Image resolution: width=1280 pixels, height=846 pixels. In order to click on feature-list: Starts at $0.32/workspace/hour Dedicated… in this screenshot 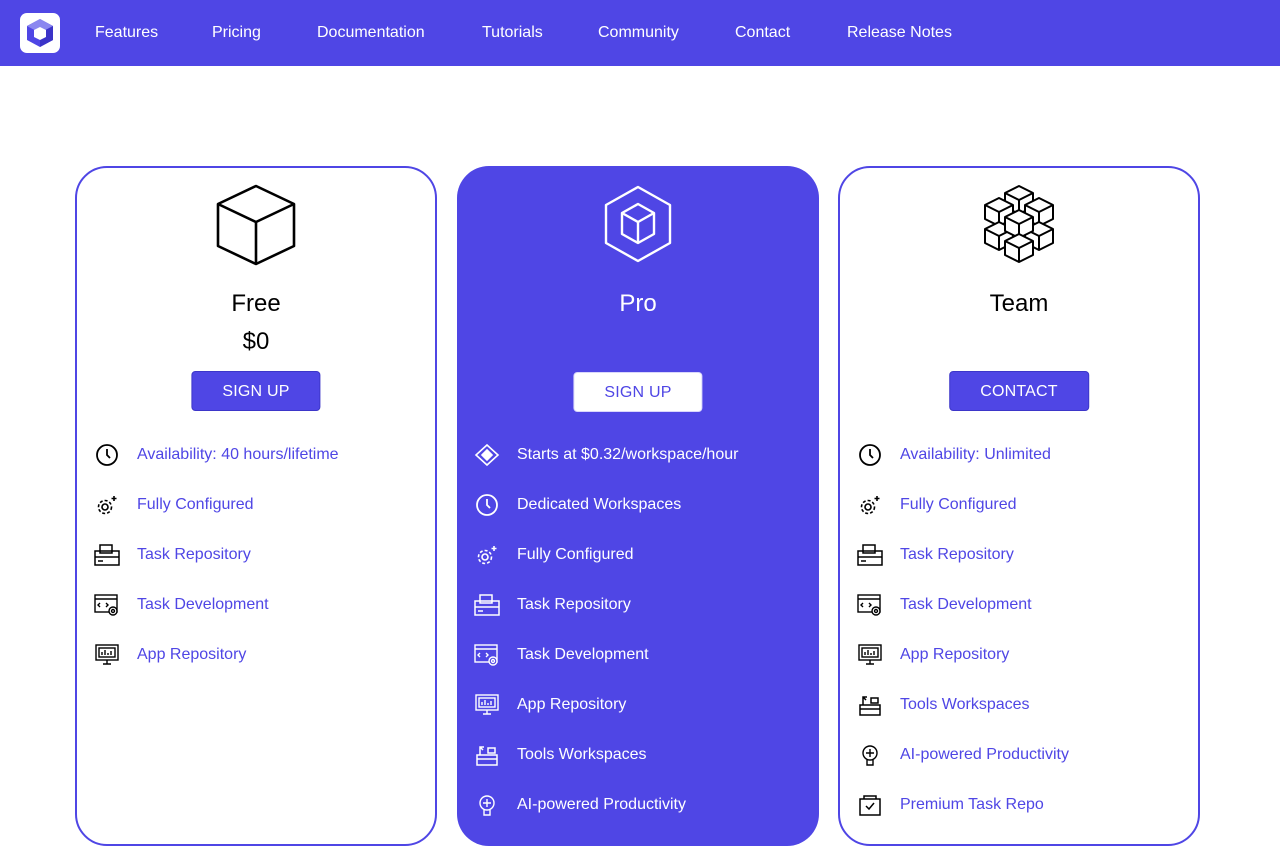, I will do `click(640, 630)`.